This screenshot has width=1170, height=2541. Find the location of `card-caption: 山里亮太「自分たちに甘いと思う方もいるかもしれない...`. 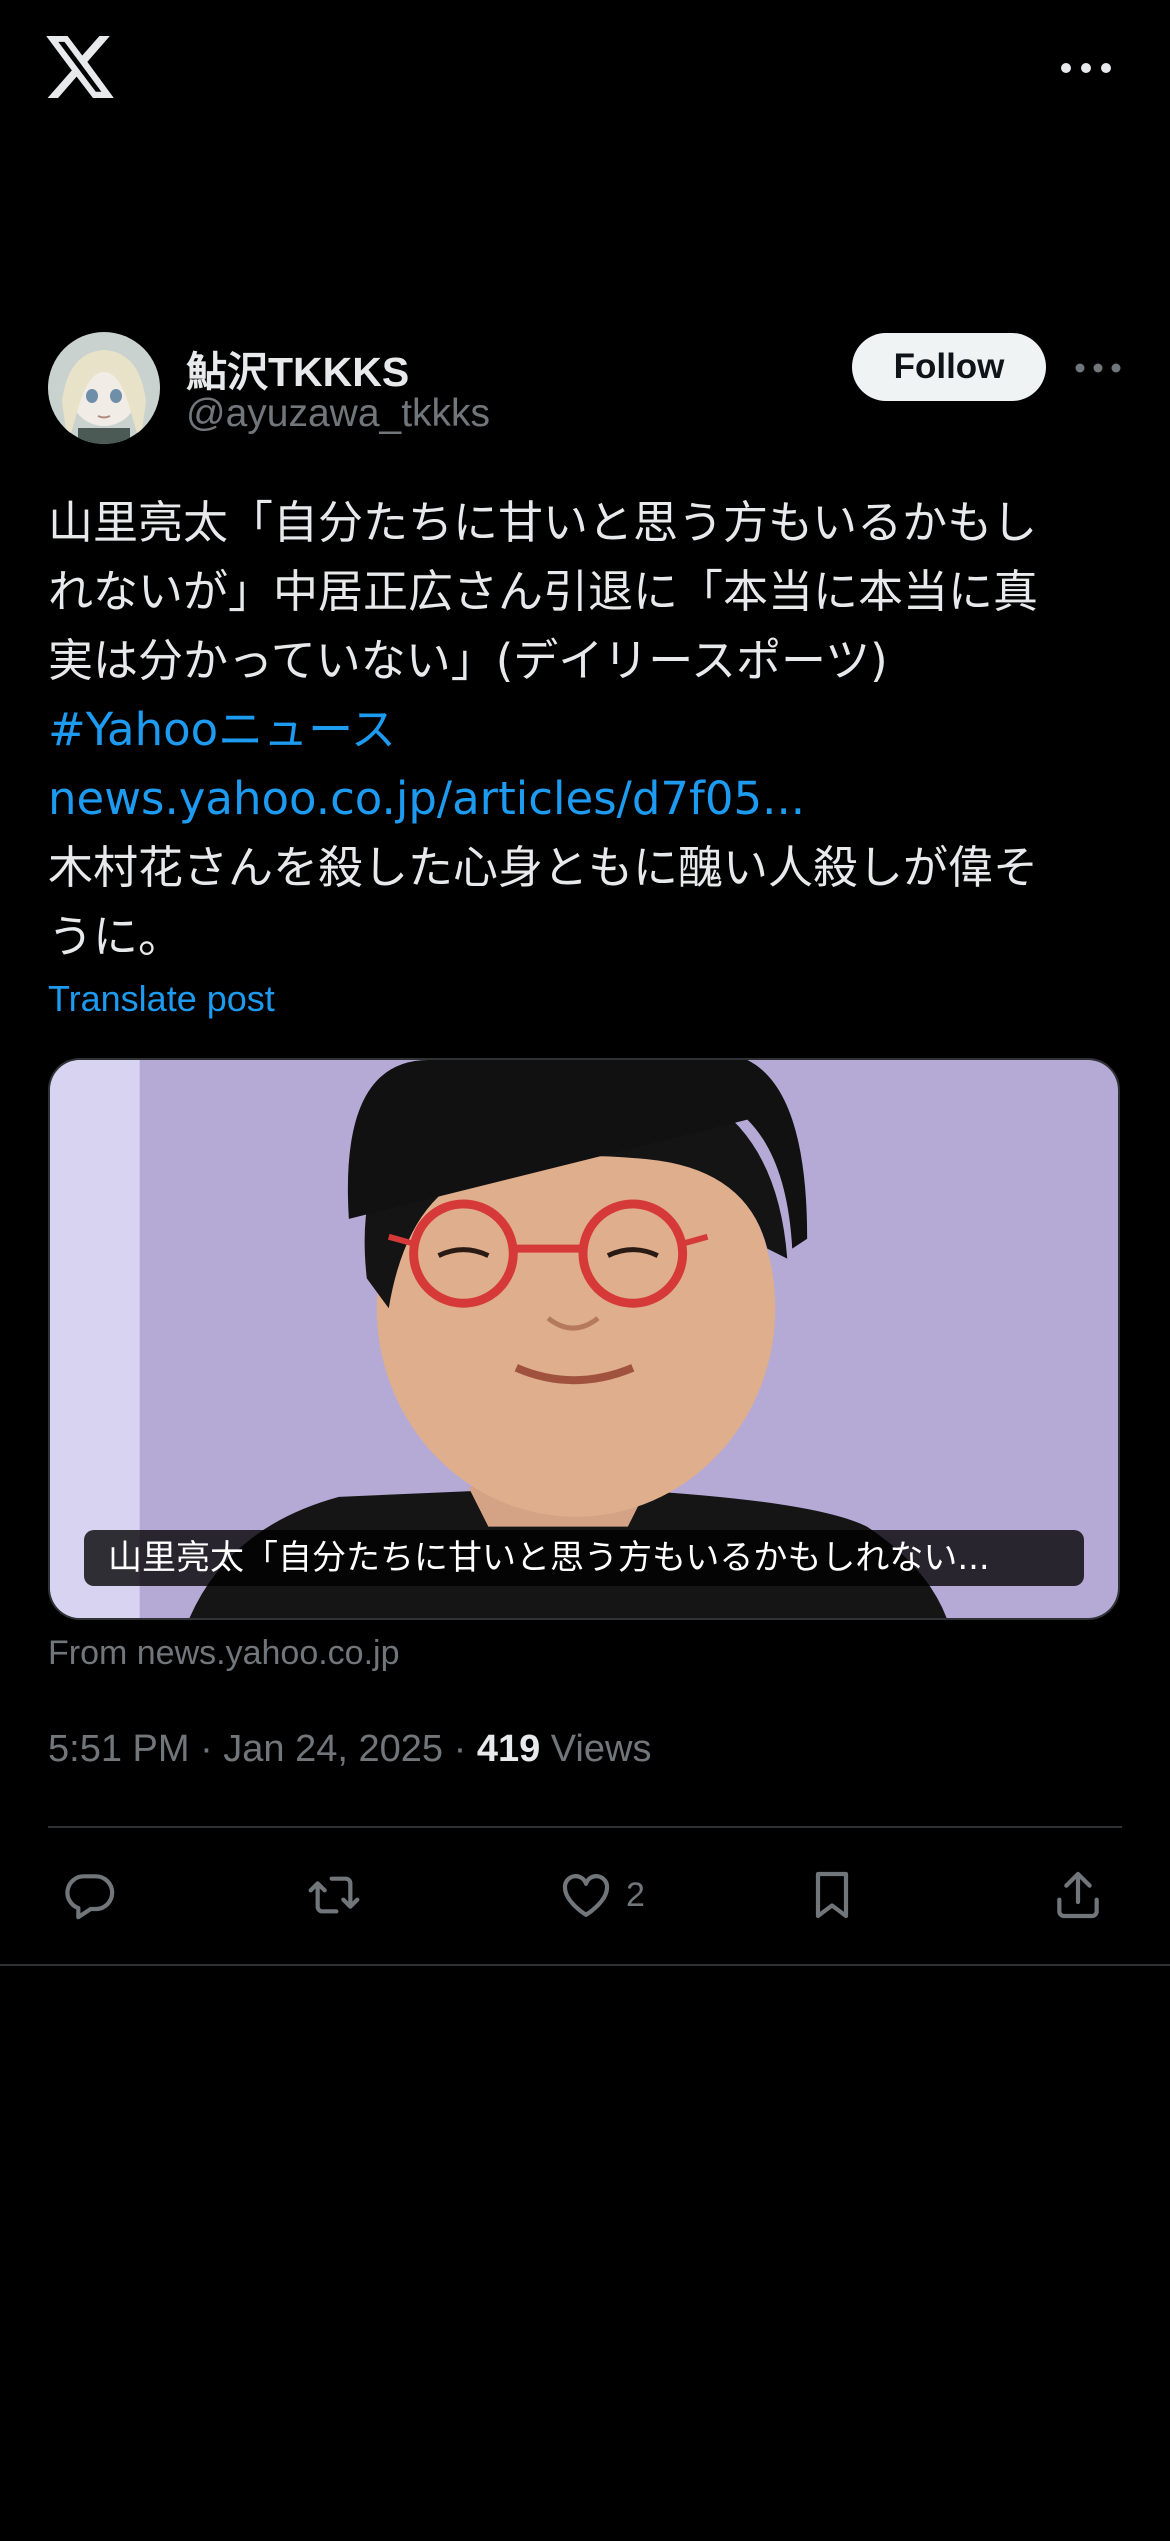

card-caption: 山里亮太「自分たちに甘いと思う方もいるかもしれない... is located at coordinates (584, 1558).